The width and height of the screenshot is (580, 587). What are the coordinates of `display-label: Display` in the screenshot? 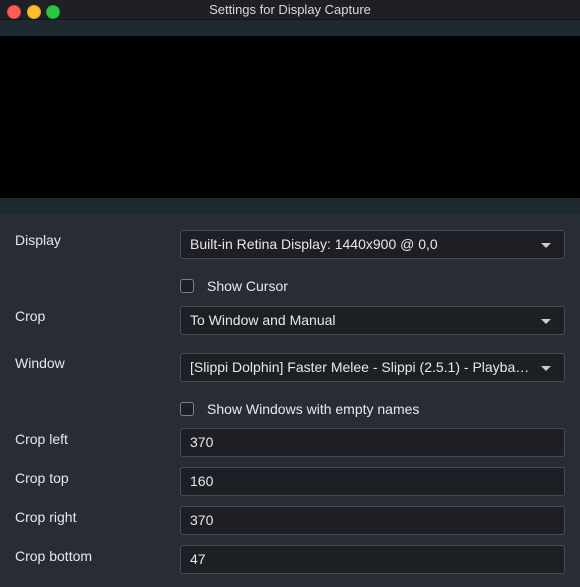 It's located at (38, 240).